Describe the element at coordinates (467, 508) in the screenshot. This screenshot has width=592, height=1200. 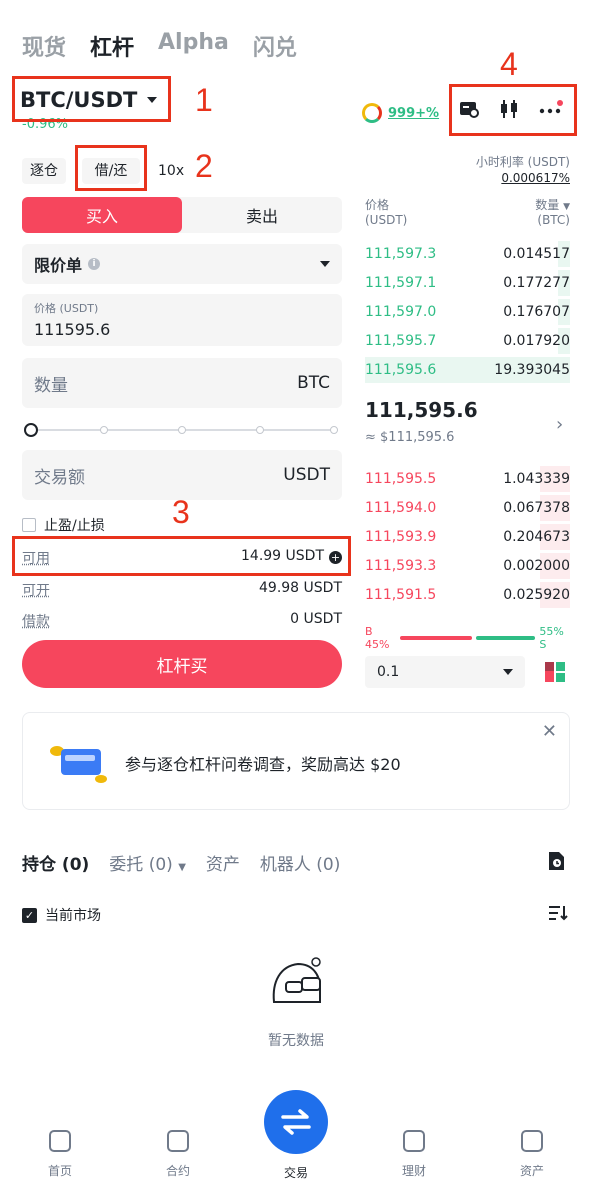
I see `bid-row: 111,594.0 0.067378` at that location.